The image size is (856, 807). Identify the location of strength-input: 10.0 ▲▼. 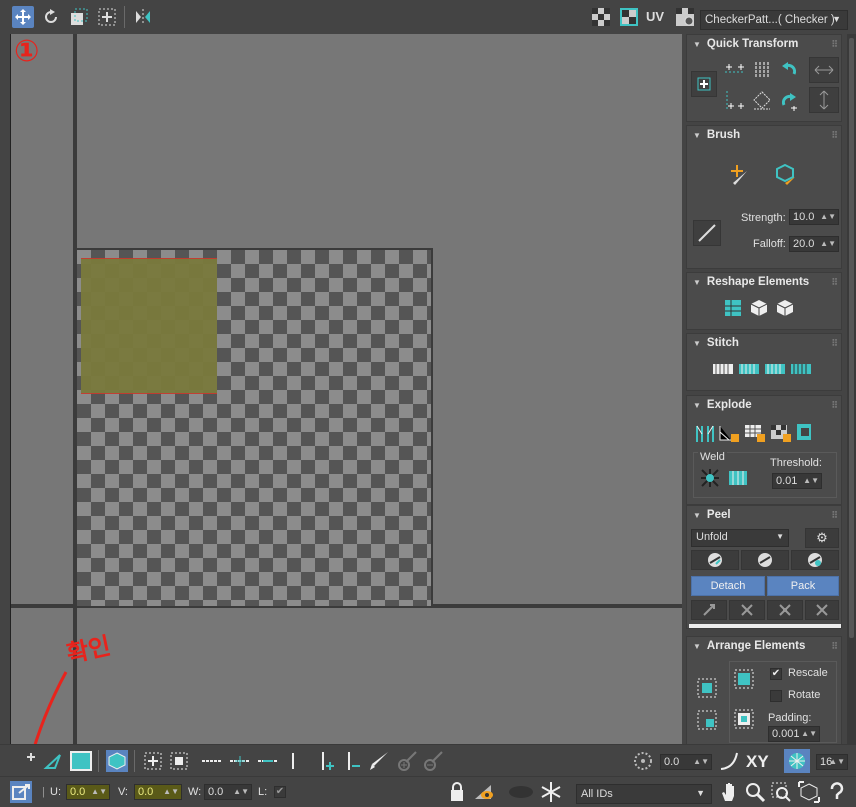
(814, 217).